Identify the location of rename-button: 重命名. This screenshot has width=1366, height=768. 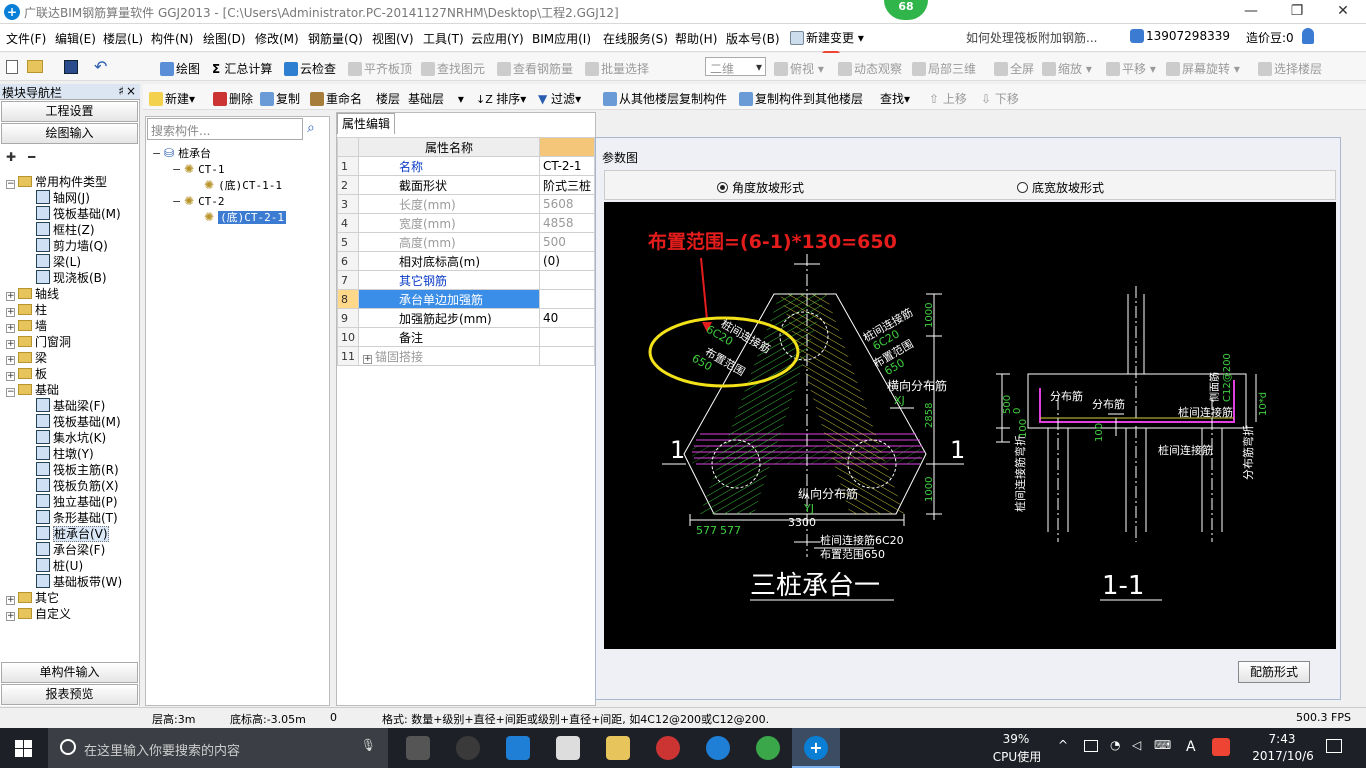
(336, 98).